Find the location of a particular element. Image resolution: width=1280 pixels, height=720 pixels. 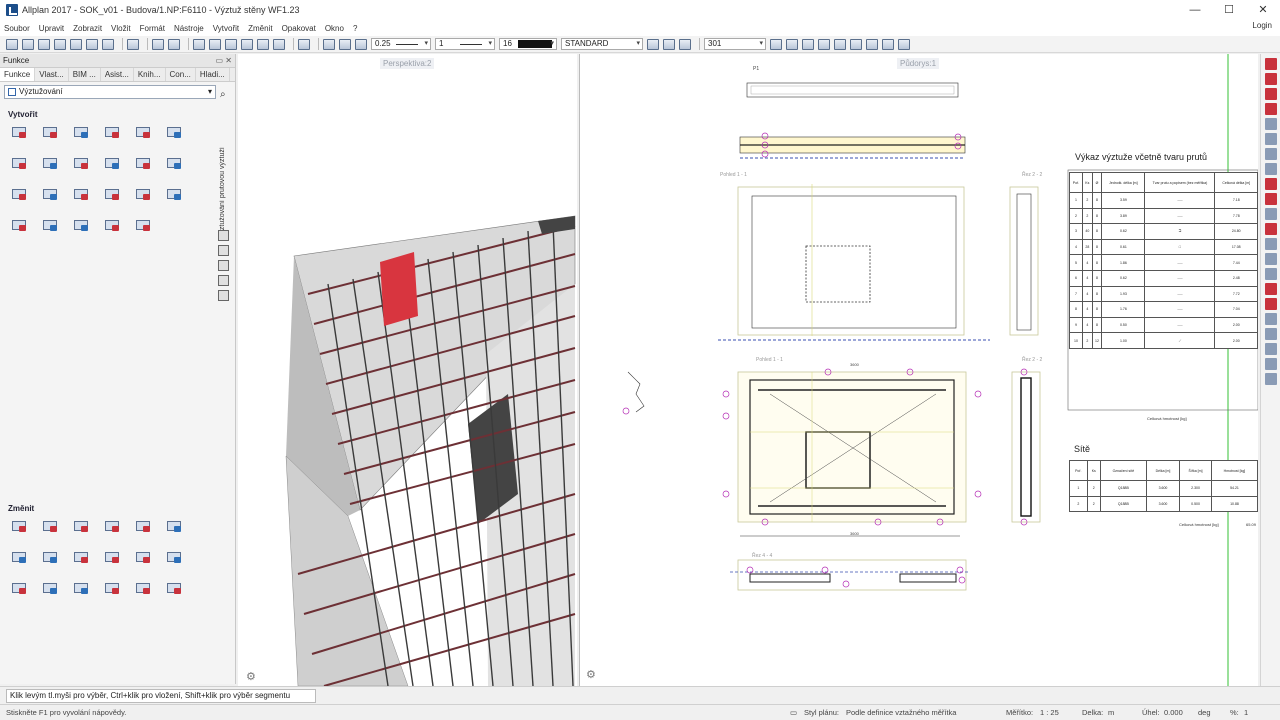

shorten-icon is located at coordinates (143, 557).